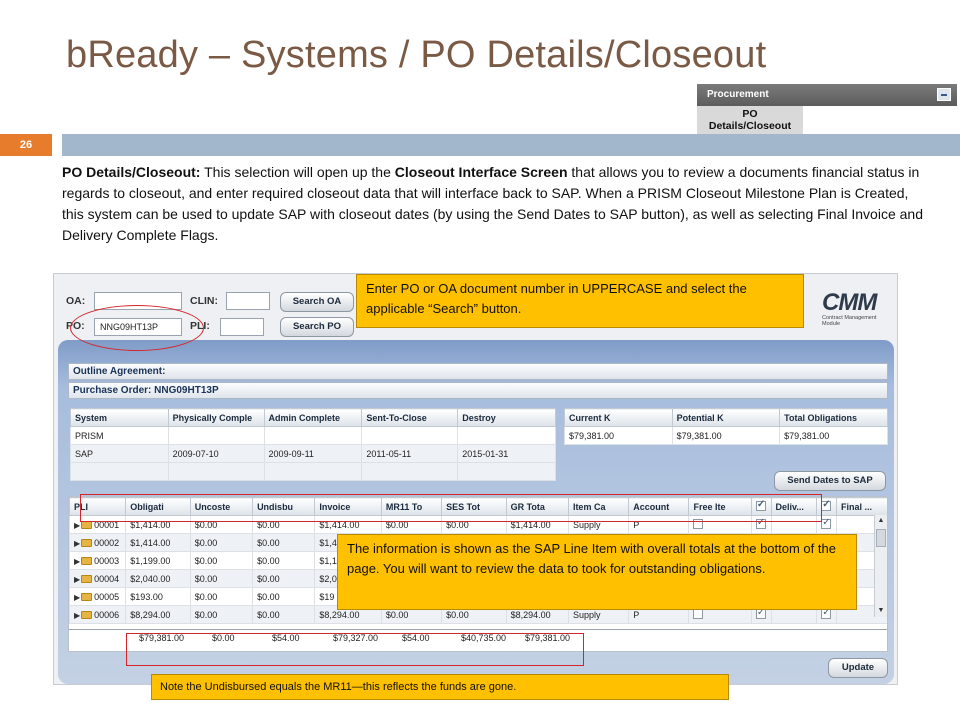 This screenshot has width=960, height=720. What do you see at coordinates (506, 453) in the screenshot?
I see `cell: 2015-01-31` at bounding box center [506, 453].